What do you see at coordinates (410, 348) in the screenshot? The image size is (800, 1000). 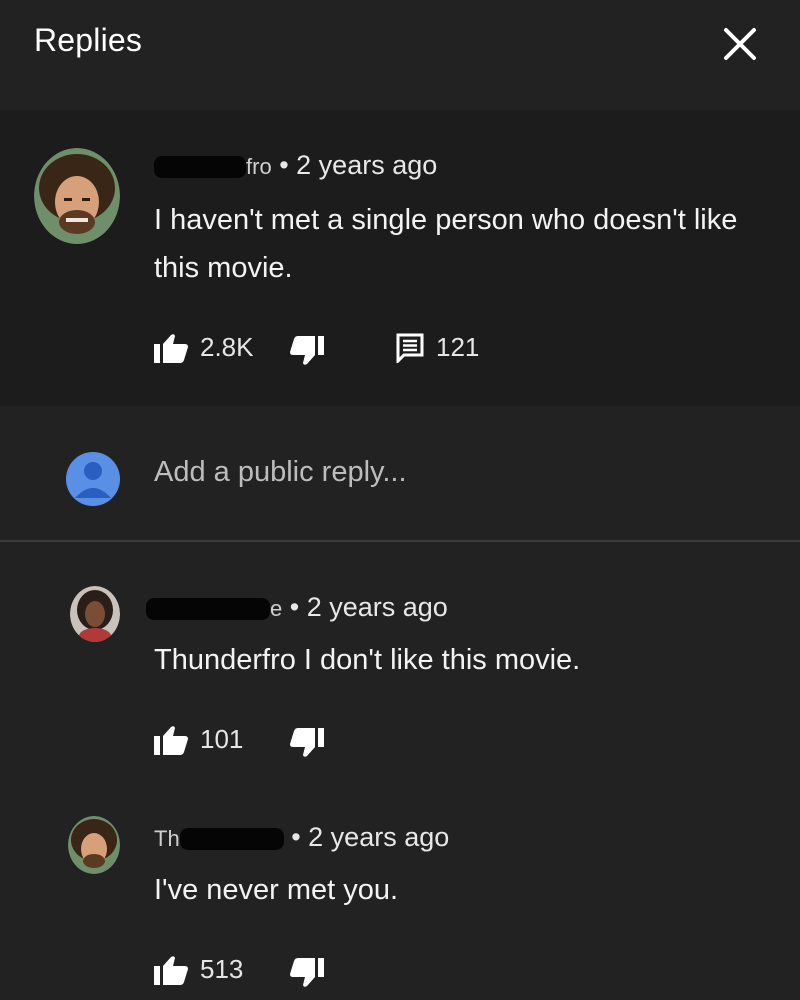 I see `comment-icon` at bounding box center [410, 348].